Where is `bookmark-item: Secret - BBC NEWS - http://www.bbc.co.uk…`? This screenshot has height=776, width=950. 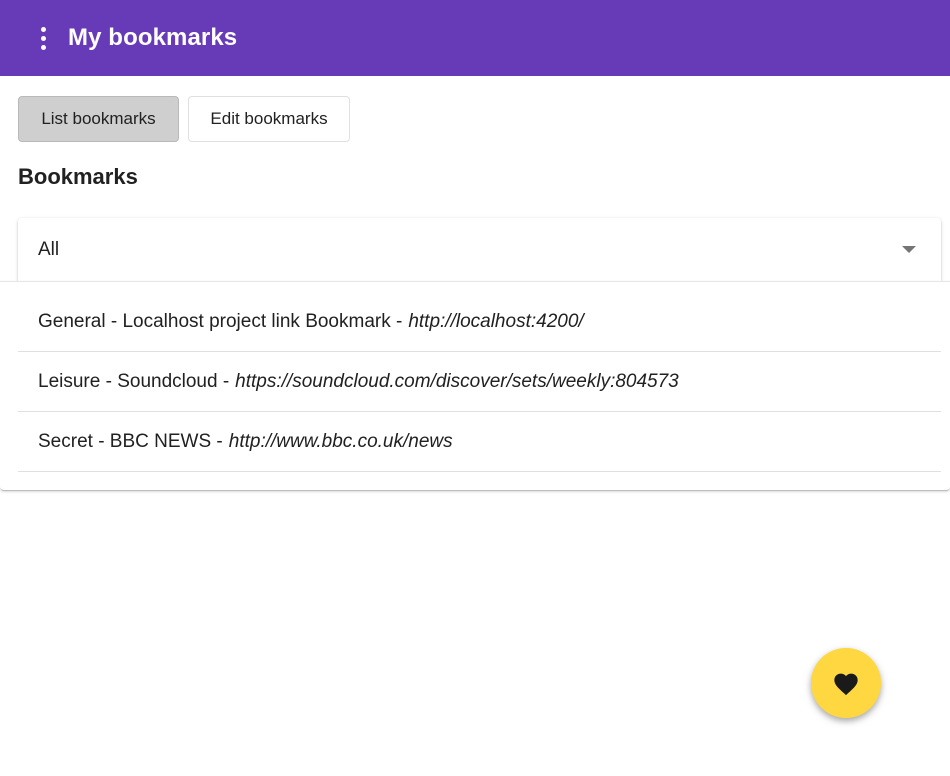
bookmark-item: Secret - BBC NEWS - http://www.bbc.co.uk… is located at coordinates (479, 442).